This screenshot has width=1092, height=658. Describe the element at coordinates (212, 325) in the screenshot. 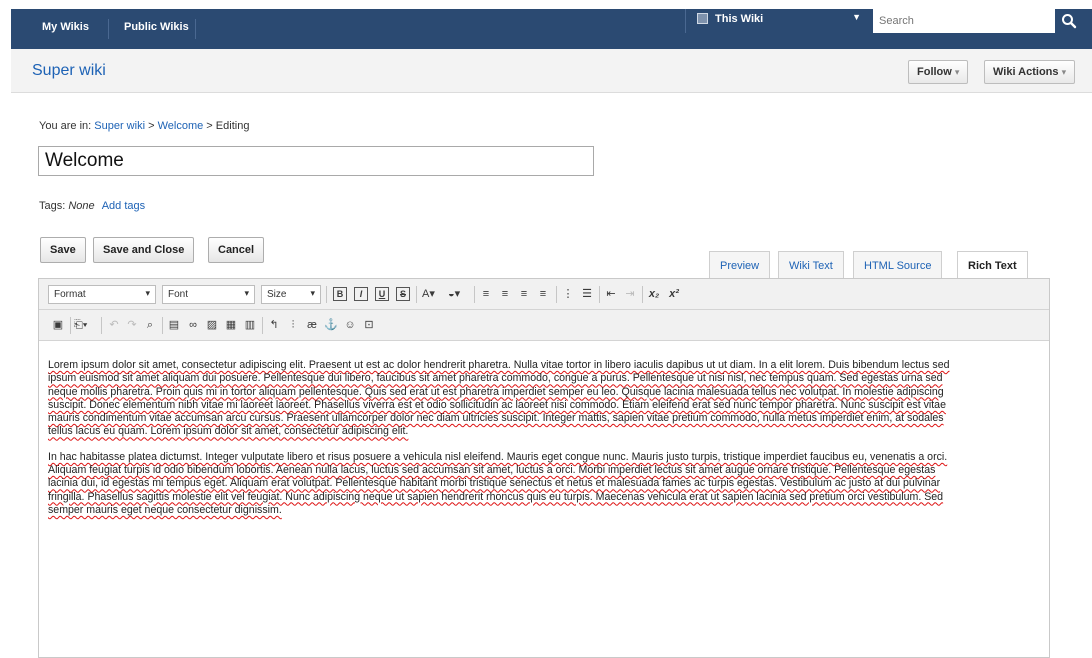

I see `image-icon: ▨` at that location.